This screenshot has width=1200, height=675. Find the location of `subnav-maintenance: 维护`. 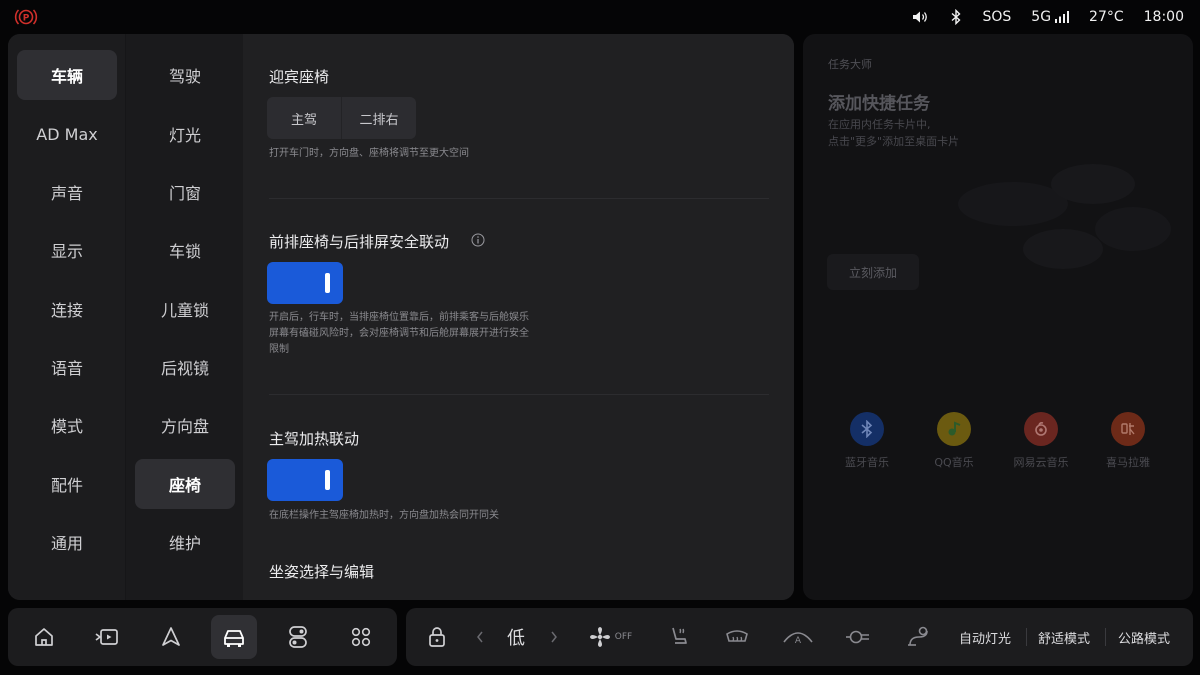

subnav-maintenance: 维护 is located at coordinates (185, 542).